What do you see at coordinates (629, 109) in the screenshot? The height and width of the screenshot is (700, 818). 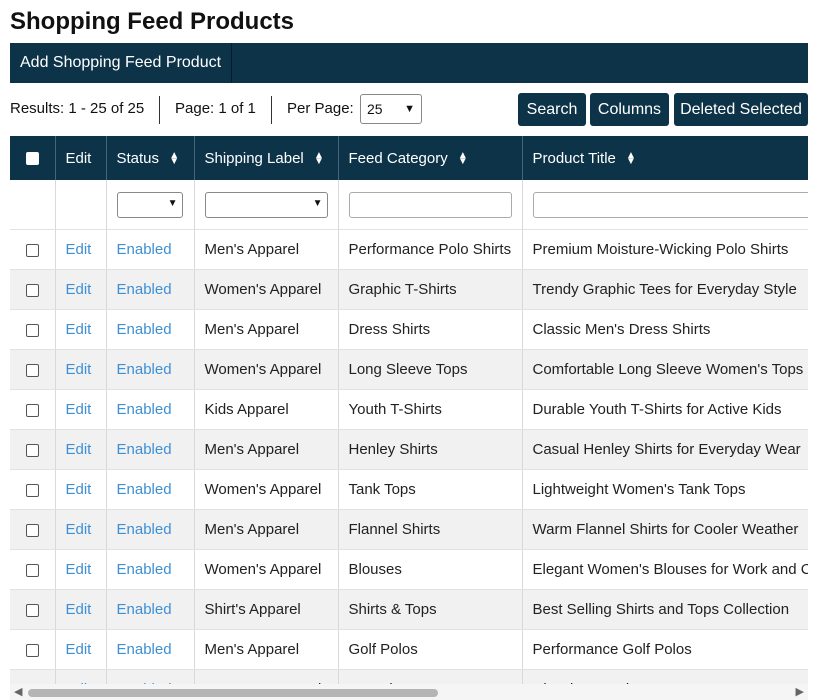 I see `columns-button: Columns` at bounding box center [629, 109].